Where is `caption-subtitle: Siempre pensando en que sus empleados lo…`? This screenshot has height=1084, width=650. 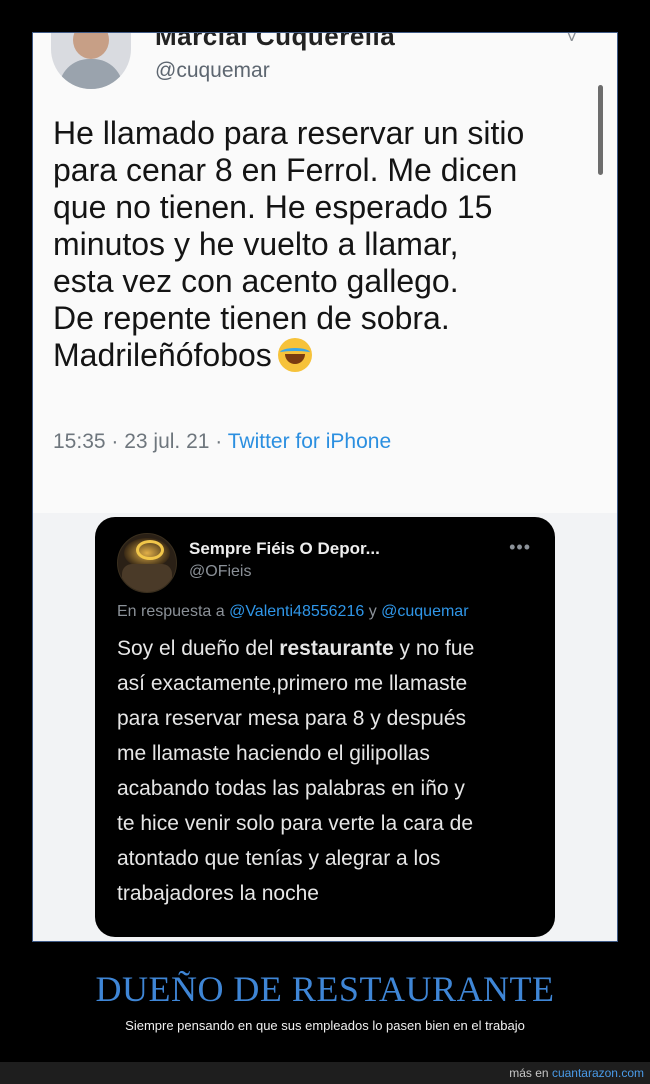
caption-subtitle: Siempre pensando en que sus empleados lo… is located at coordinates (325, 1025).